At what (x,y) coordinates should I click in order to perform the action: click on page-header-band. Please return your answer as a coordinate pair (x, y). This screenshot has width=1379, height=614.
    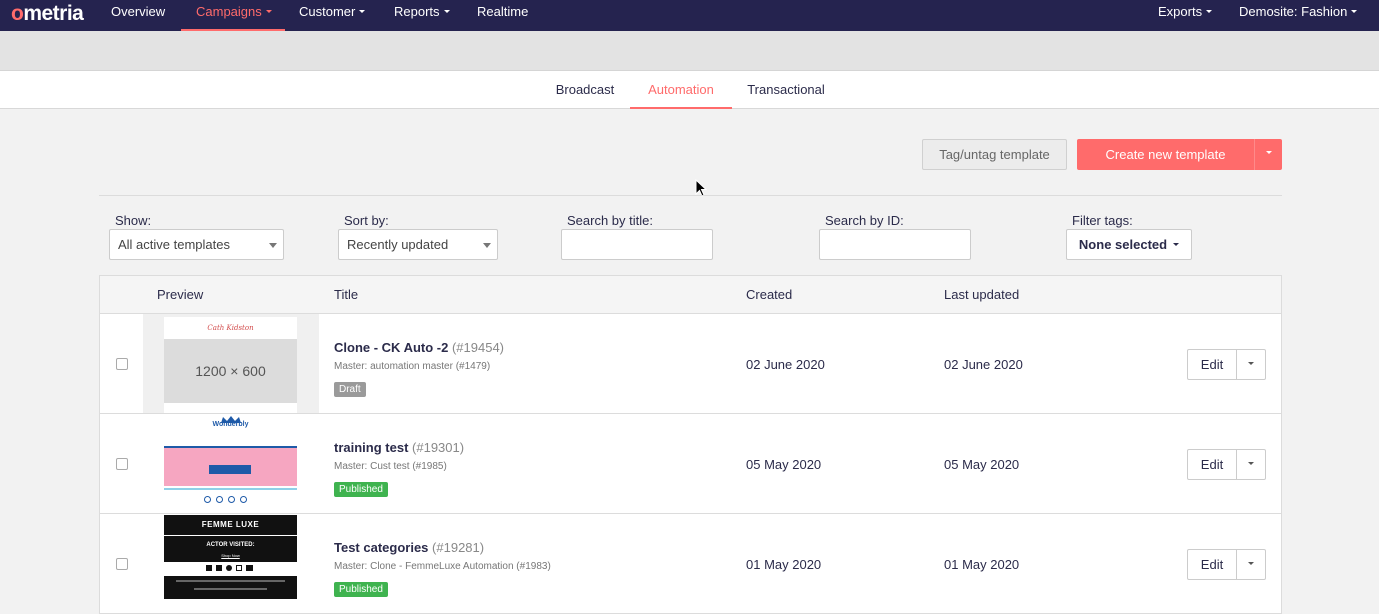
    Looking at the image, I should click on (689, 51).